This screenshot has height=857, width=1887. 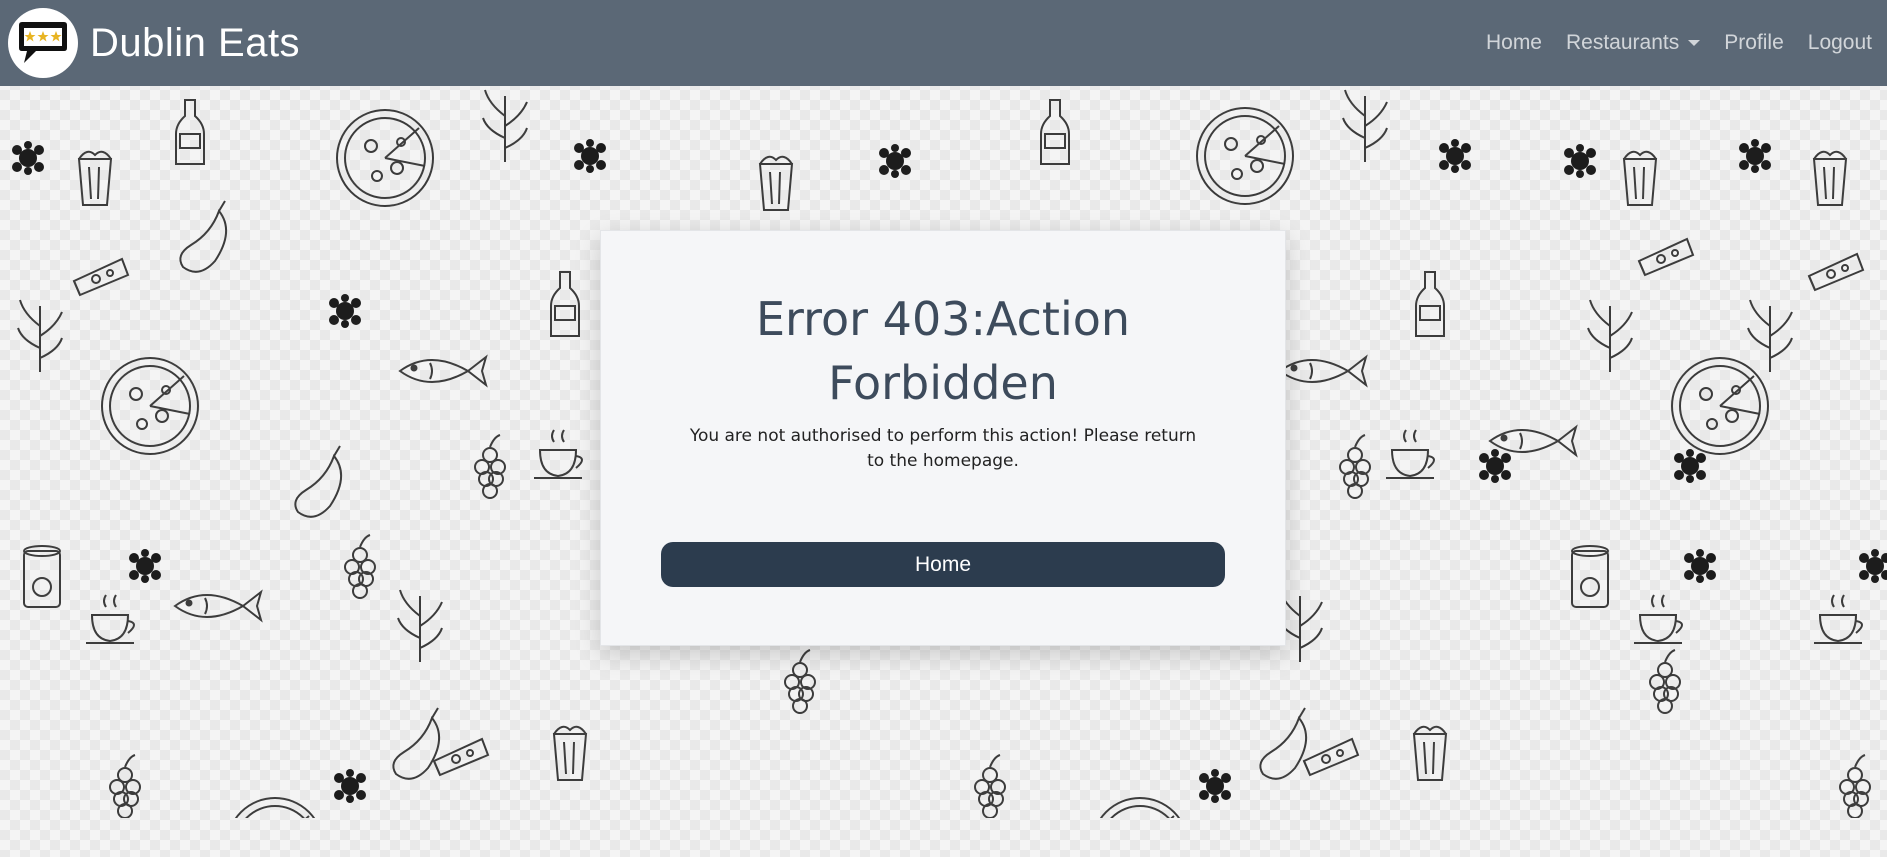 I want to click on logo, so click(x=43, y=43).